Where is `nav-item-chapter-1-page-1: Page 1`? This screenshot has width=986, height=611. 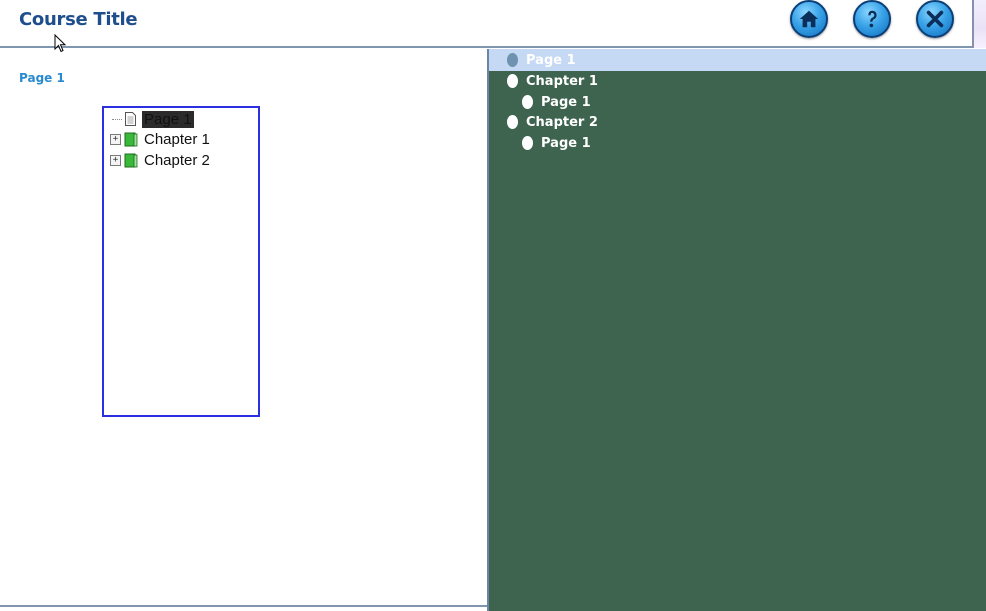 nav-item-chapter-1-page-1: Page 1 is located at coordinates (556, 102).